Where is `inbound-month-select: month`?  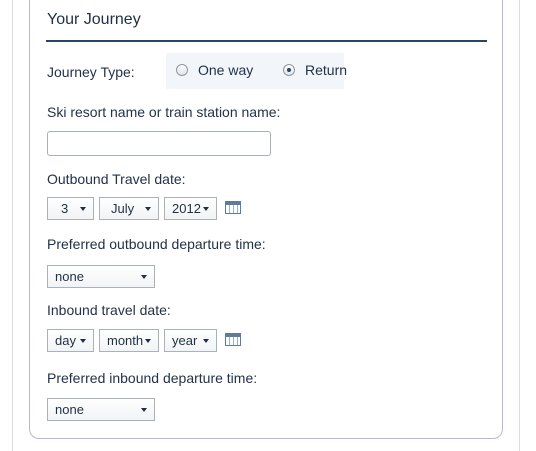 inbound-month-select: month is located at coordinates (129, 340).